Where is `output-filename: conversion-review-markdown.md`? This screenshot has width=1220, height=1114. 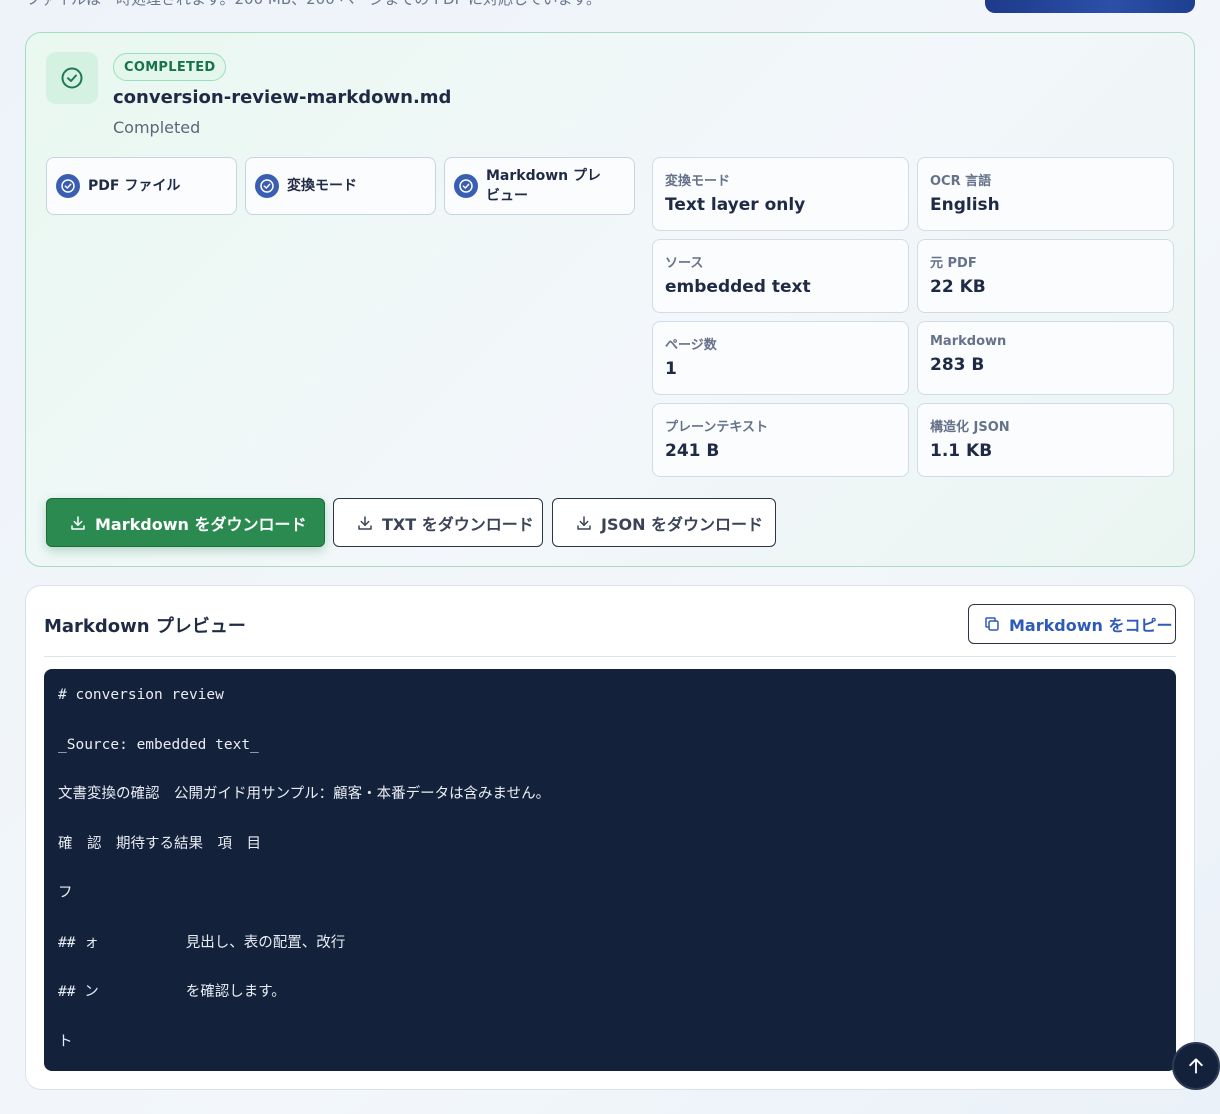
output-filename: conversion-review-markdown.md is located at coordinates (282, 97).